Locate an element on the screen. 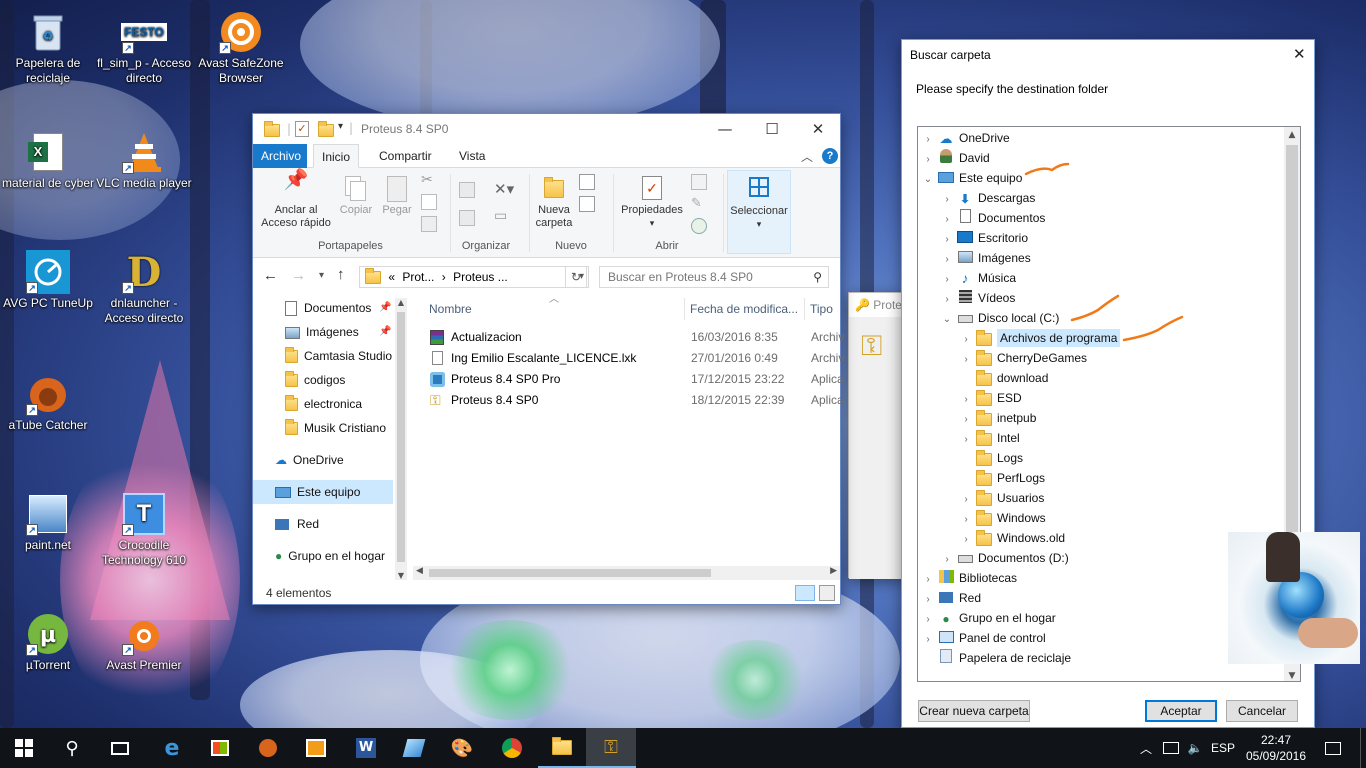  language-indicator: ESP is located at coordinates (1223, 748).